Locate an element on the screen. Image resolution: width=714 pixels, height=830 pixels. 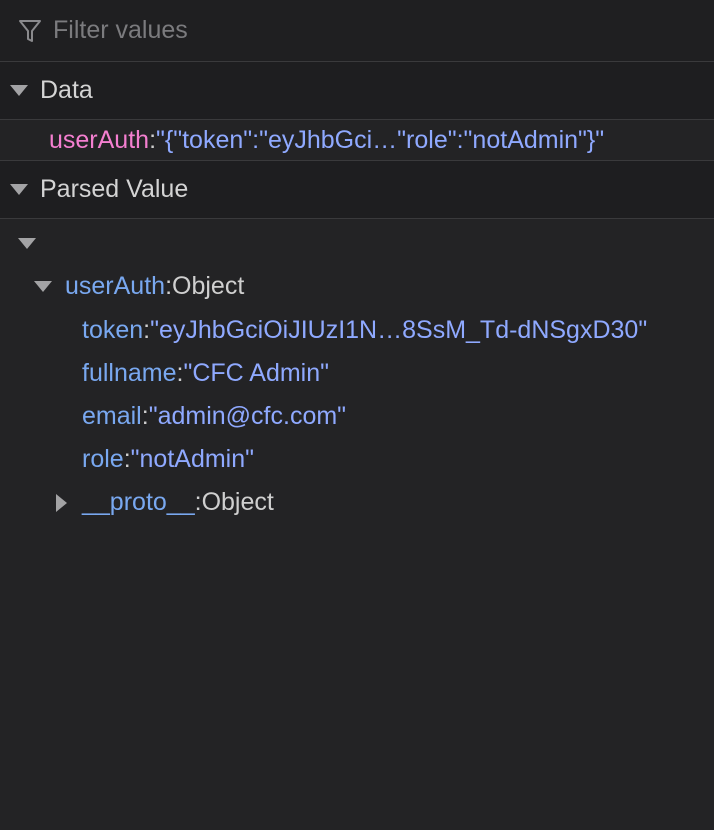
tree-root-toggle is located at coordinates (27, 243).